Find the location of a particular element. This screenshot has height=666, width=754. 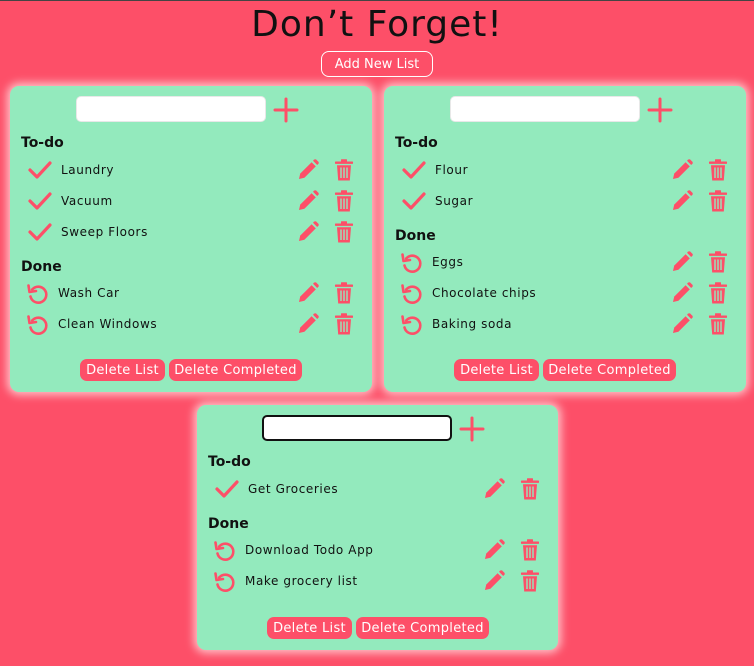

done-item-text: Baking soda is located at coordinates (472, 324).